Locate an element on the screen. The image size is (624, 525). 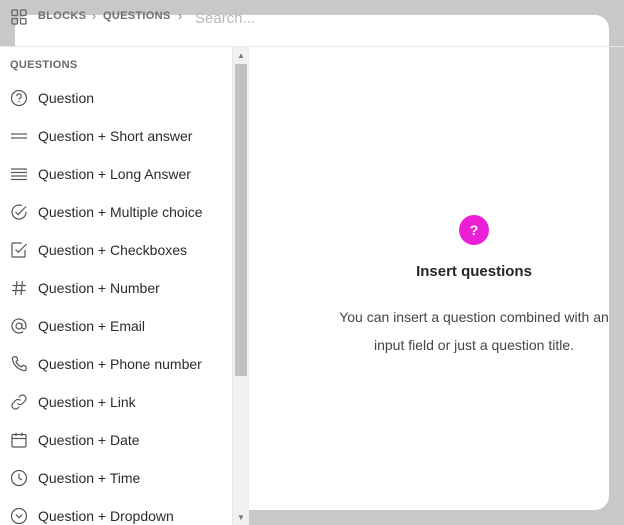
link-icon is located at coordinates (19, 402).